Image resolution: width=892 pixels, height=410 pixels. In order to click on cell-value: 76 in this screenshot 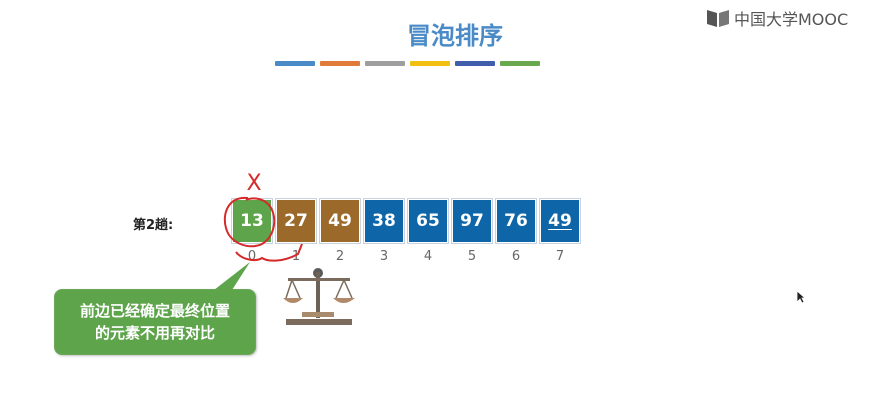, I will do `click(516, 221)`.